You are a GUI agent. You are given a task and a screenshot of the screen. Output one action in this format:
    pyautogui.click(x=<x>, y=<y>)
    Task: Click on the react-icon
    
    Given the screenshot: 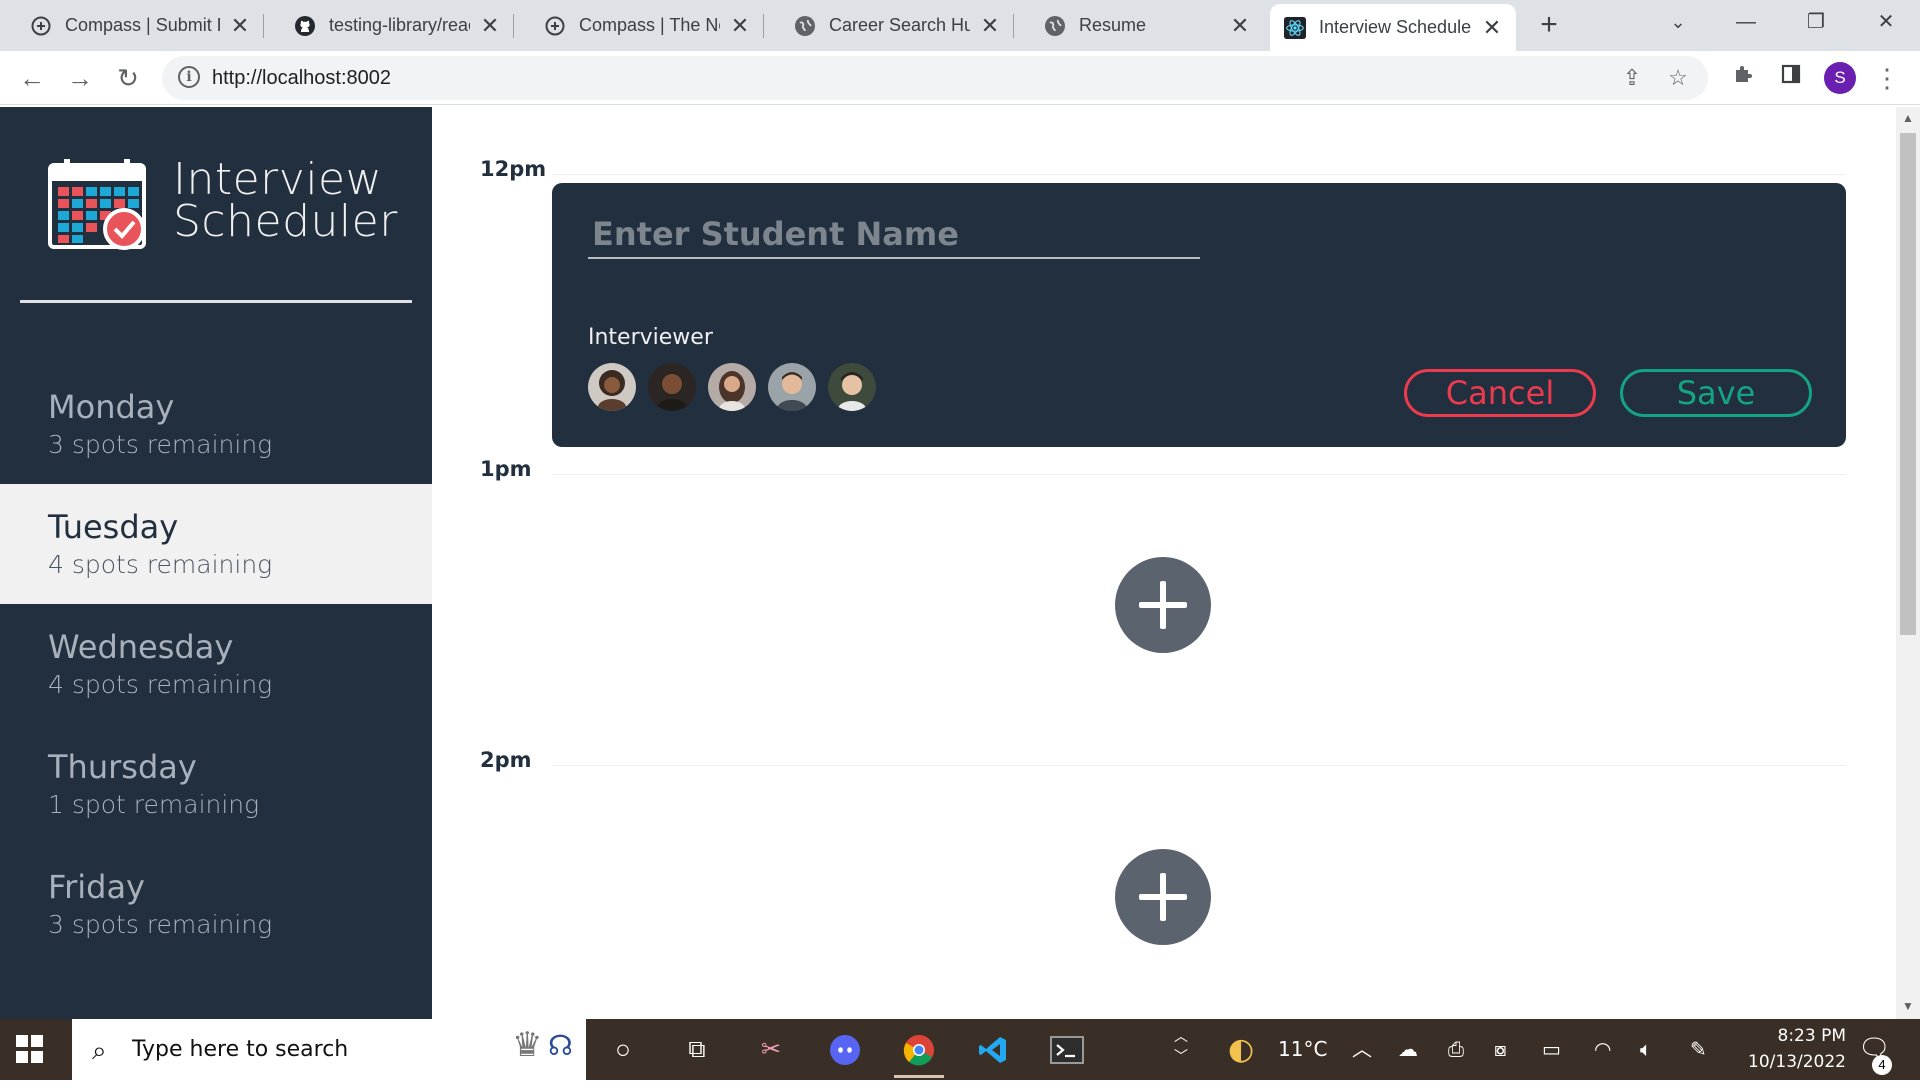 What is the action you would take?
    pyautogui.click(x=1295, y=27)
    